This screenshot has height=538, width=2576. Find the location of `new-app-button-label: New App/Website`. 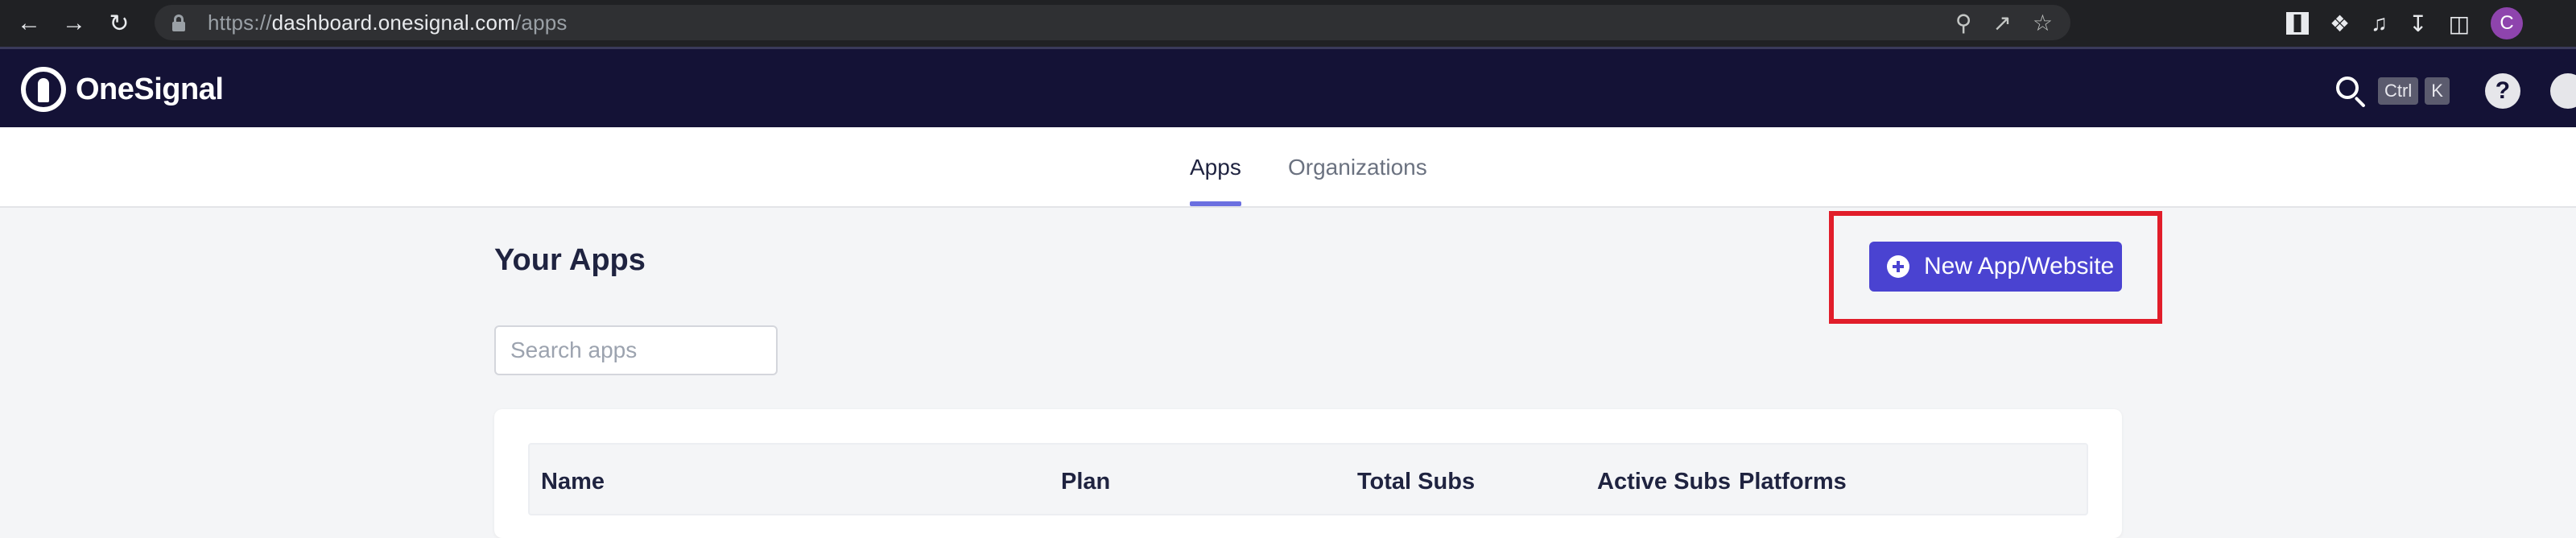

new-app-button-label: New App/Website is located at coordinates (2019, 266).